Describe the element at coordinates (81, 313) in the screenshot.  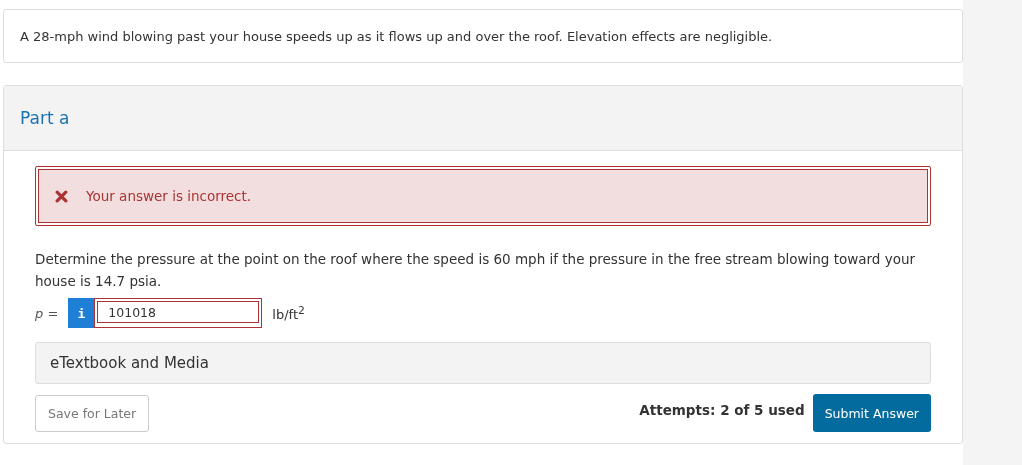
I see `info-button: i` at that location.